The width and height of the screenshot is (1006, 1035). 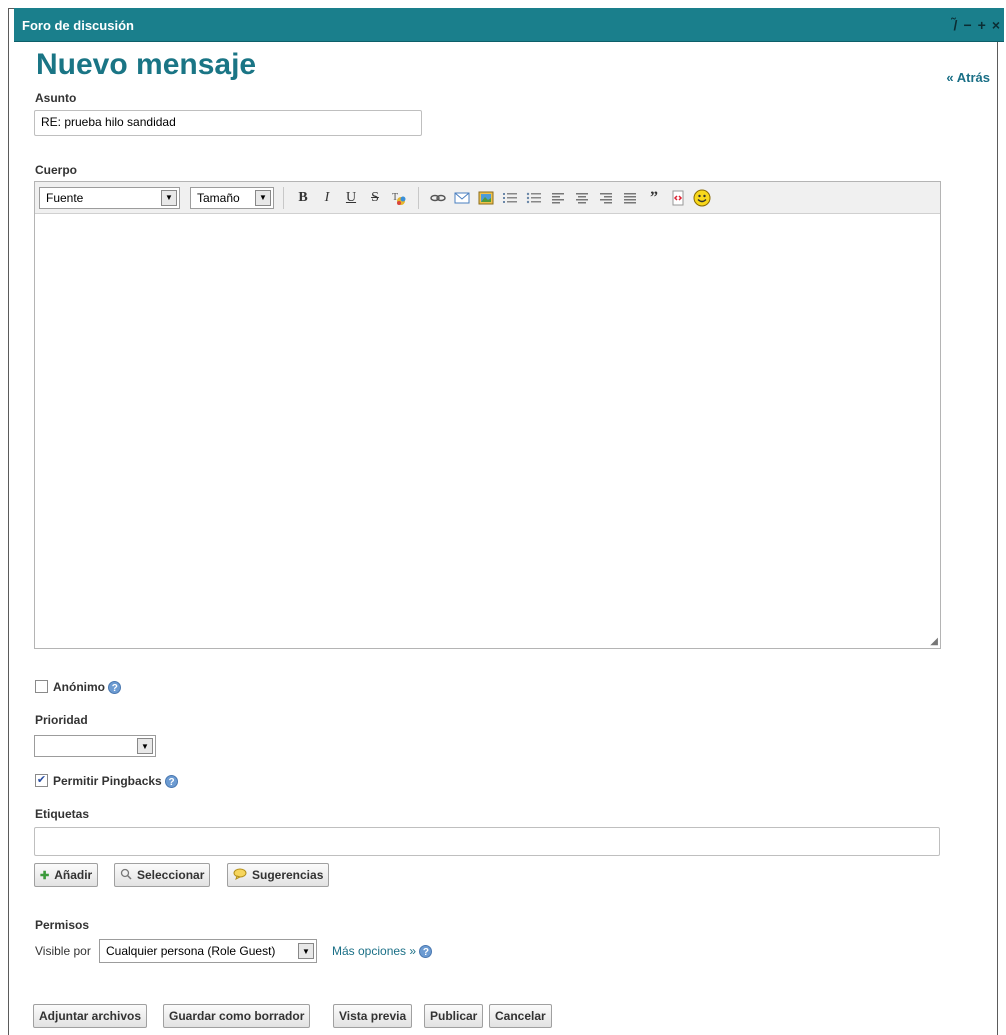 What do you see at coordinates (487, 841) in the screenshot?
I see `tags-input` at bounding box center [487, 841].